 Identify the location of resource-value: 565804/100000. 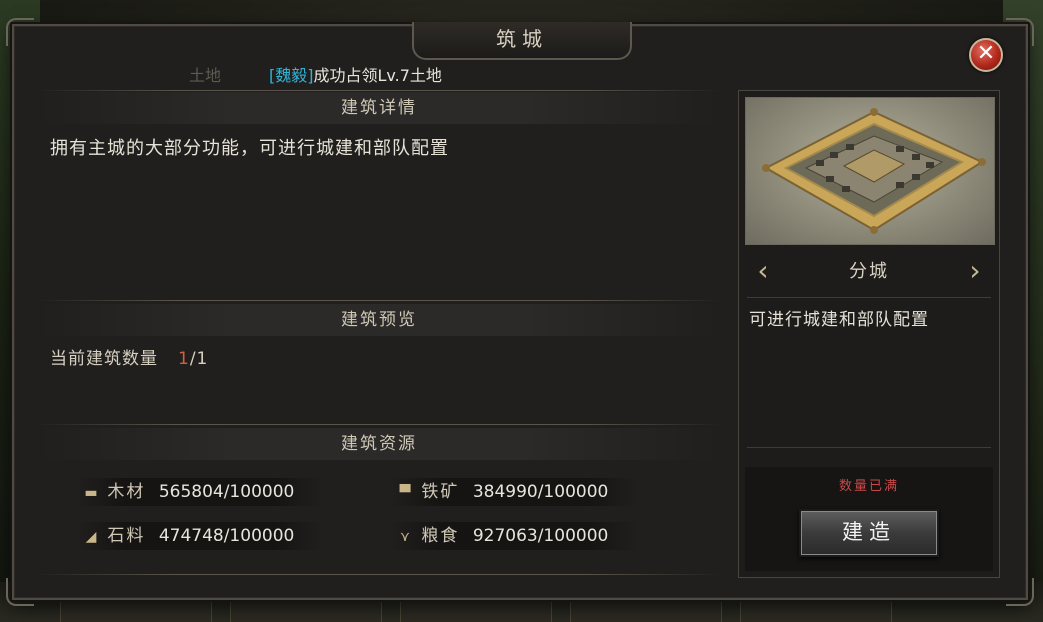
(226, 492).